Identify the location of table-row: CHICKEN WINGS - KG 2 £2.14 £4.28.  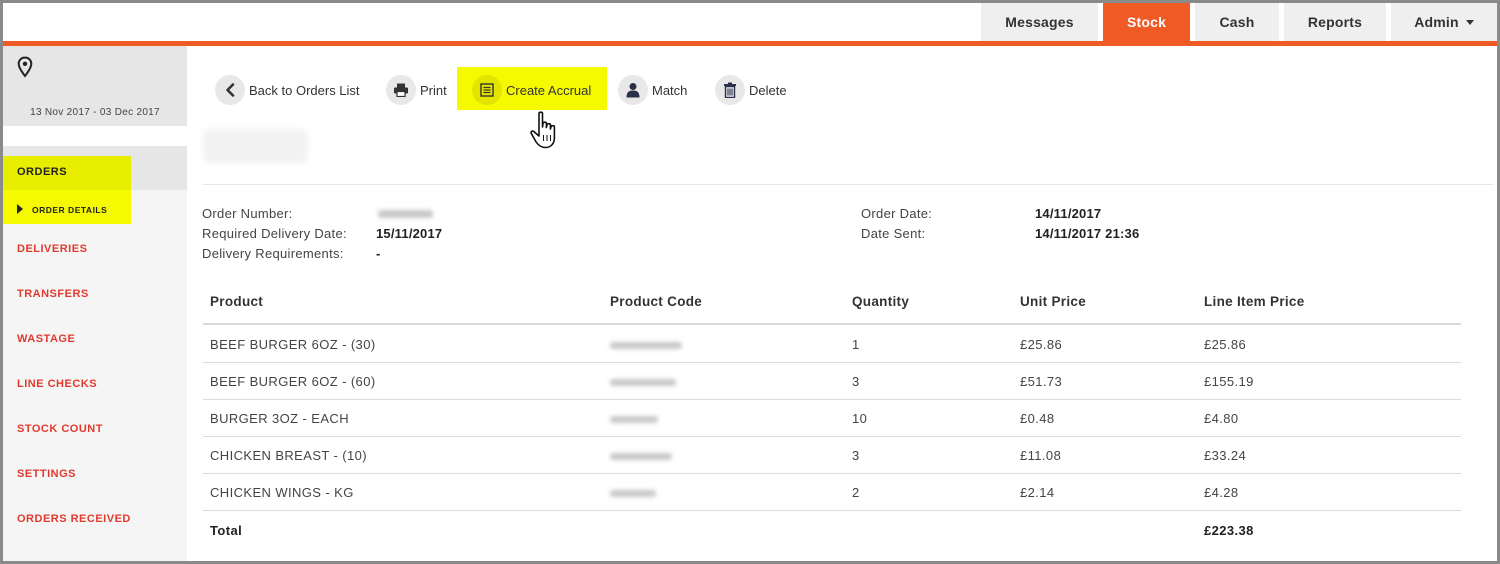
(832, 492).